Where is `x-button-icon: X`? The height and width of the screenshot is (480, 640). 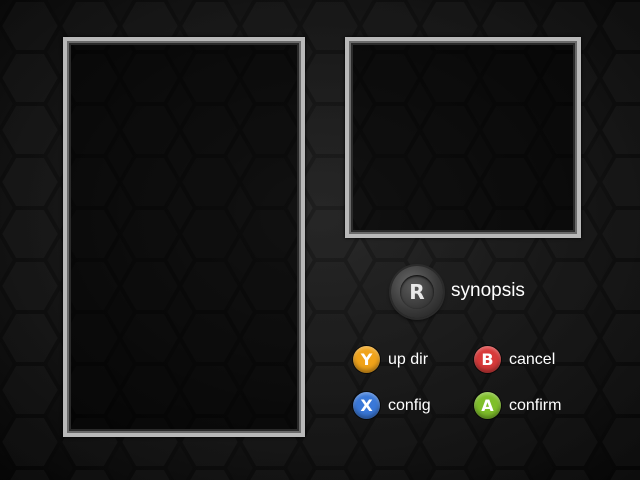 x-button-icon: X is located at coordinates (366, 405).